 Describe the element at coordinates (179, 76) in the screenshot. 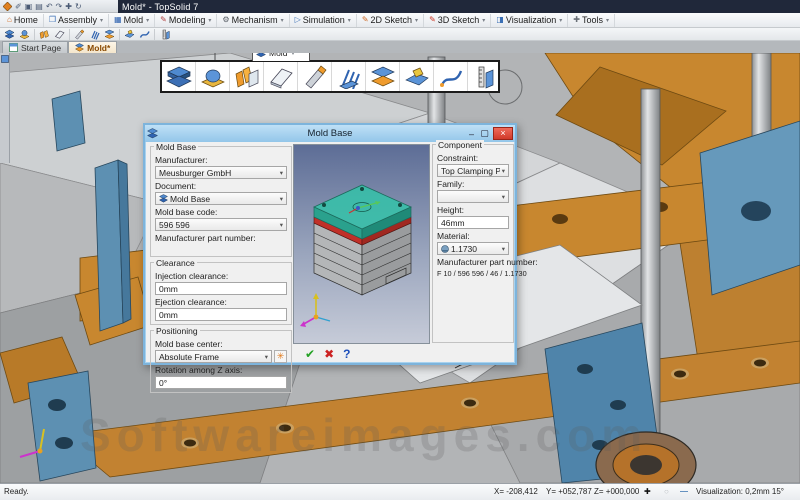

I see `mold-base-button` at that location.